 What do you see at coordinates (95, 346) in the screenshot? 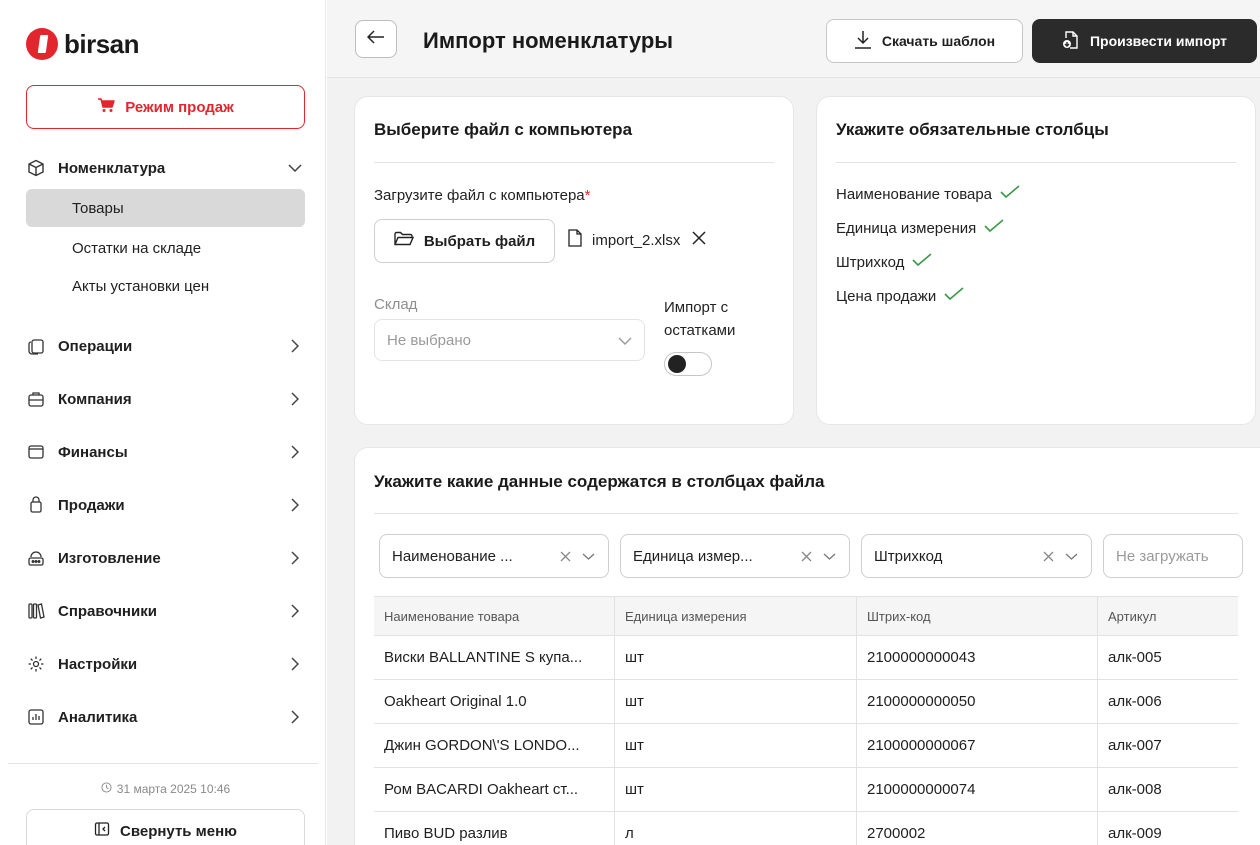
I see `nav-label: Операции` at bounding box center [95, 346].